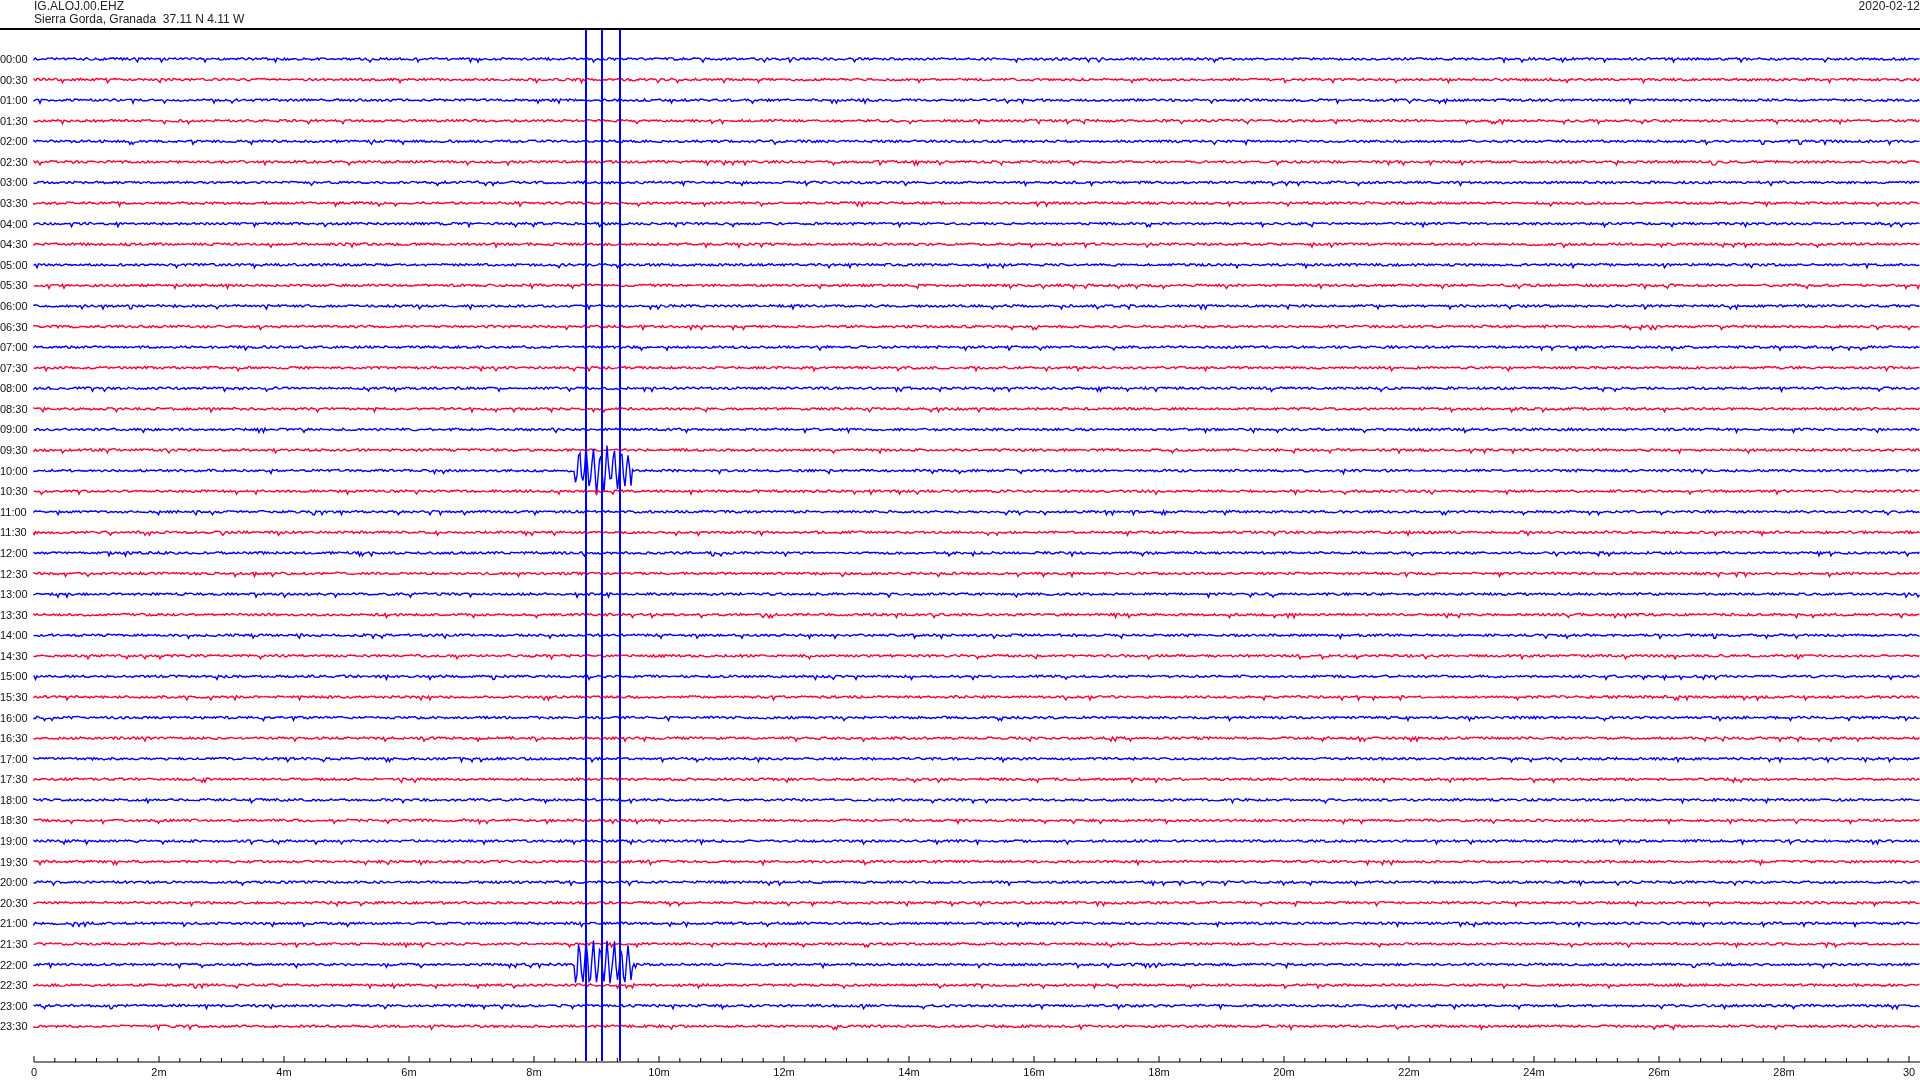 Image resolution: width=1920 pixels, height=1080 pixels. Describe the element at coordinates (284, 1072) in the screenshot. I see `axis-label: 4m` at that location.